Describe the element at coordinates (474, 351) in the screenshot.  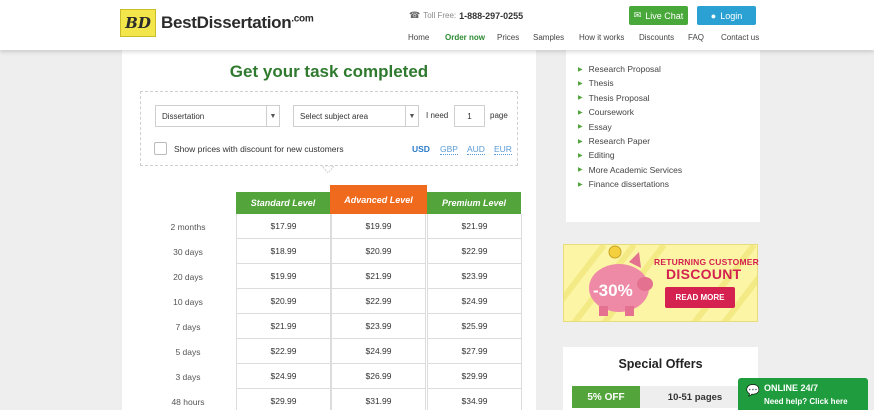
I see `price-cell: $27.99` at that location.